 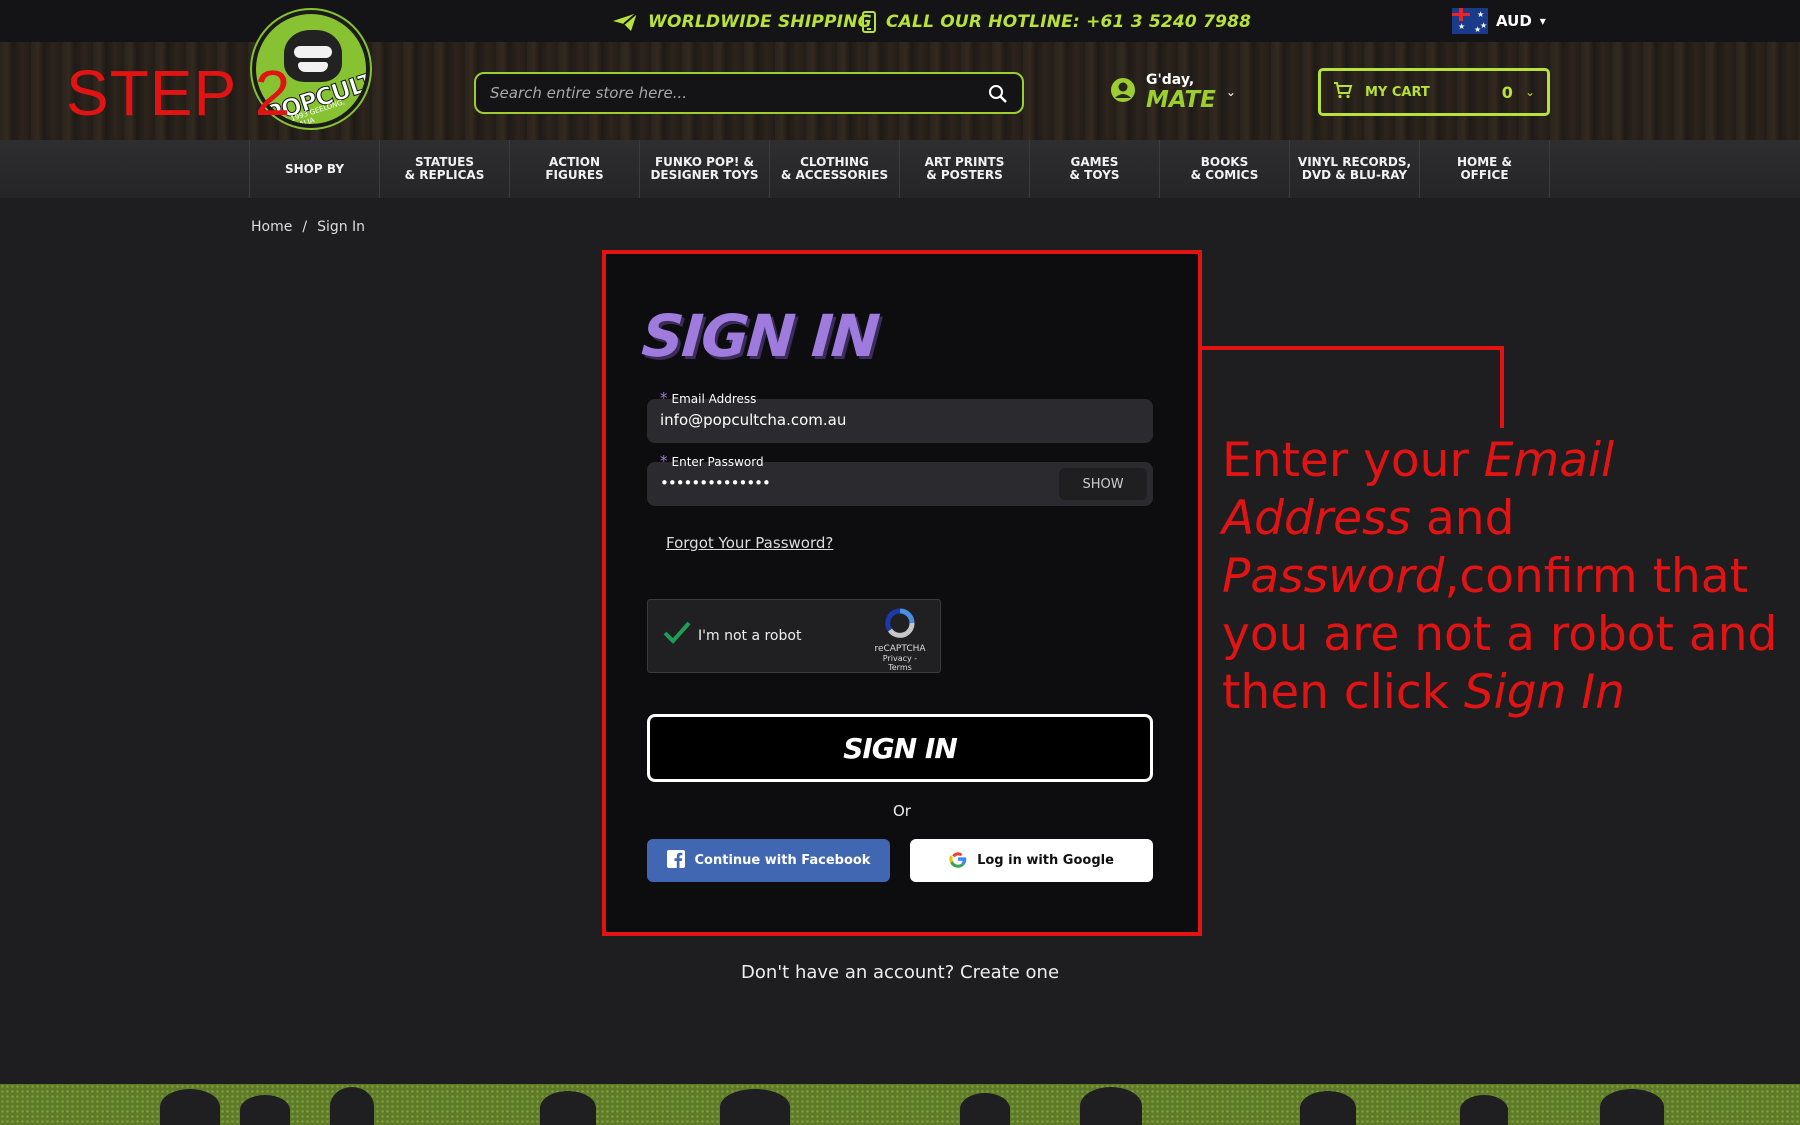 I want to click on user-icon, so click(x=1123, y=92).